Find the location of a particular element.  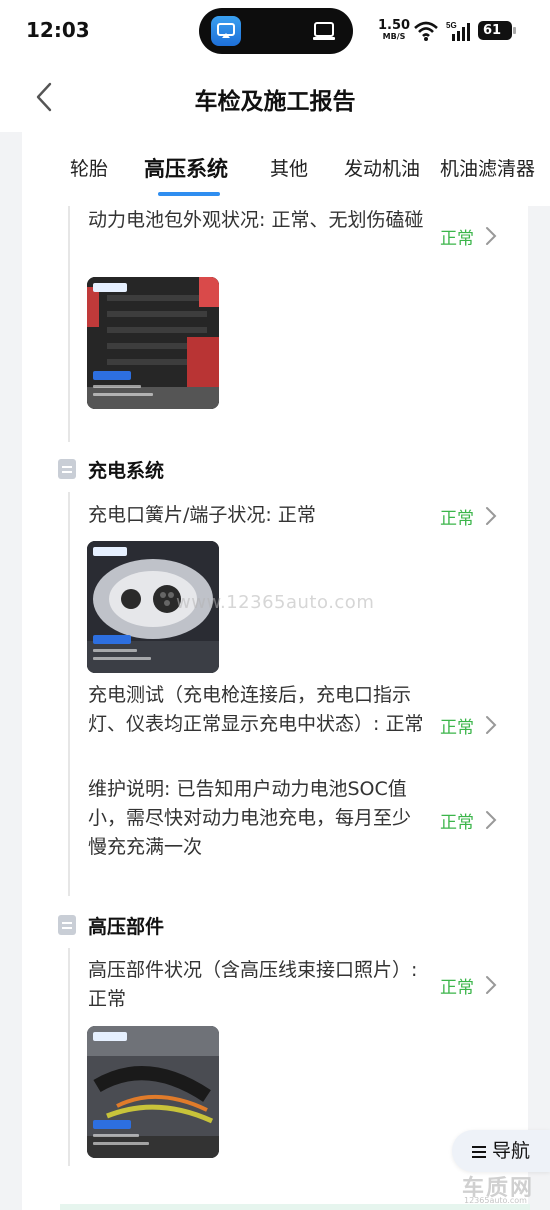

charging-test-status: 正常 is located at coordinates (457, 725).